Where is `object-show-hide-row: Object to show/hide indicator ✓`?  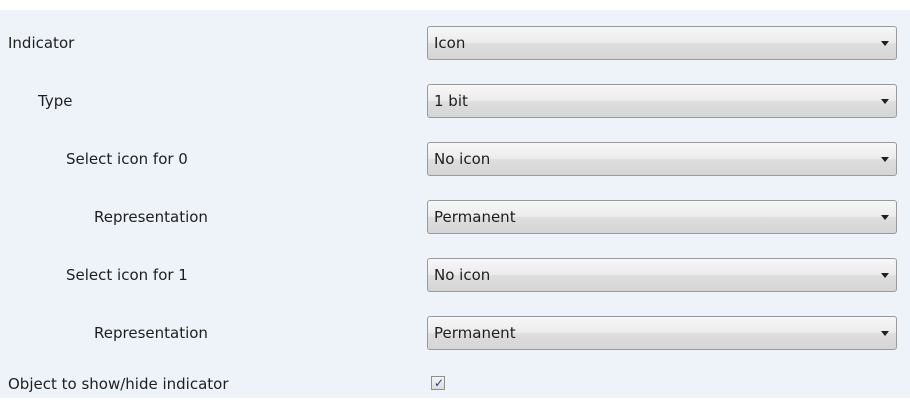 object-show-hide-row: Object to show/hide indicator ✓ is located at coordinates (455, 384).